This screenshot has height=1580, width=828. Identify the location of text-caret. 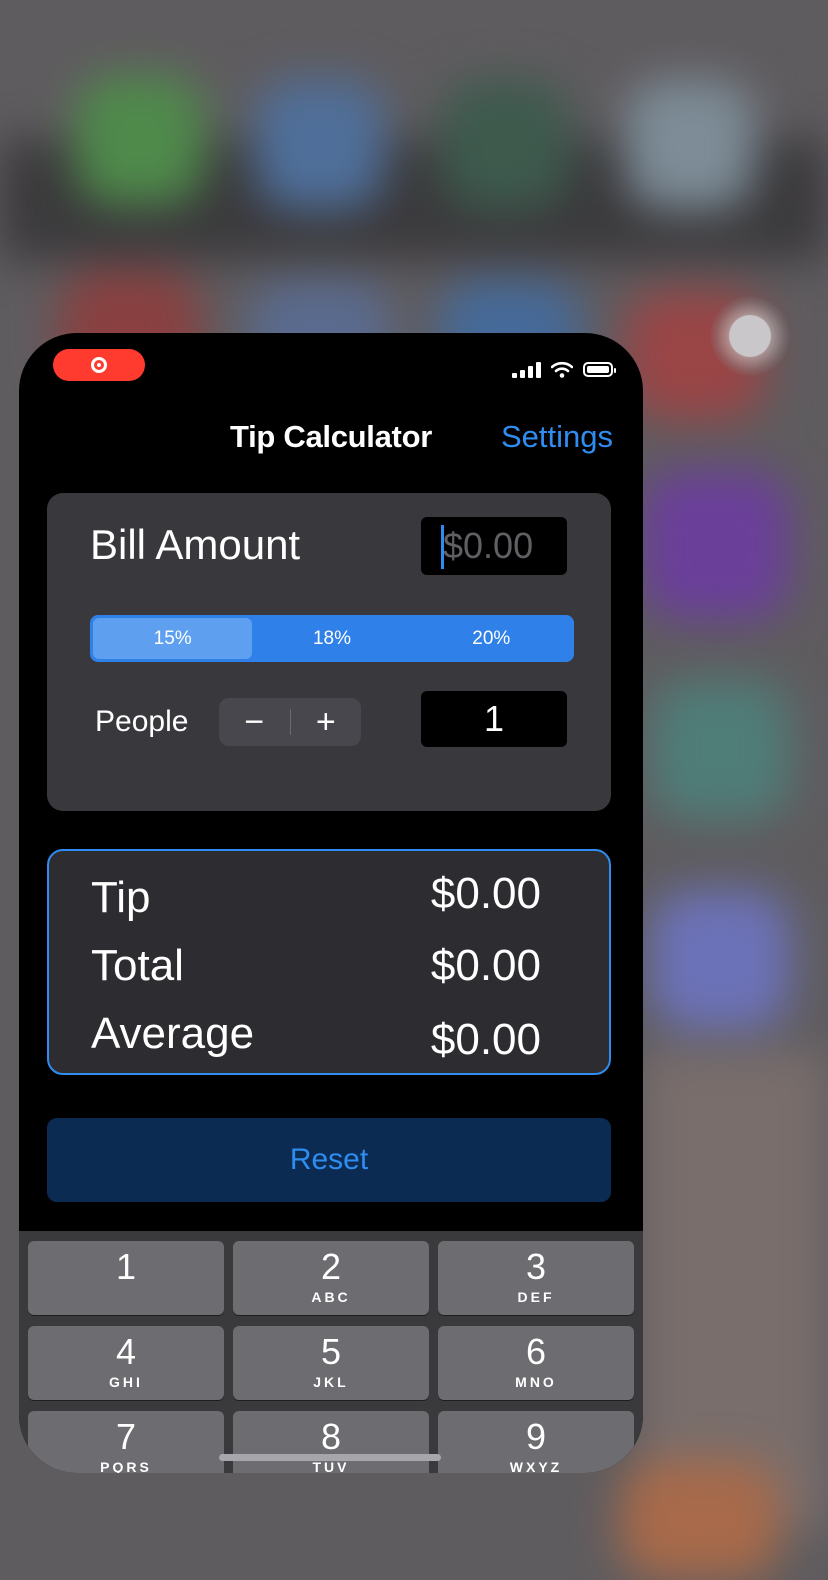
(442, 547).